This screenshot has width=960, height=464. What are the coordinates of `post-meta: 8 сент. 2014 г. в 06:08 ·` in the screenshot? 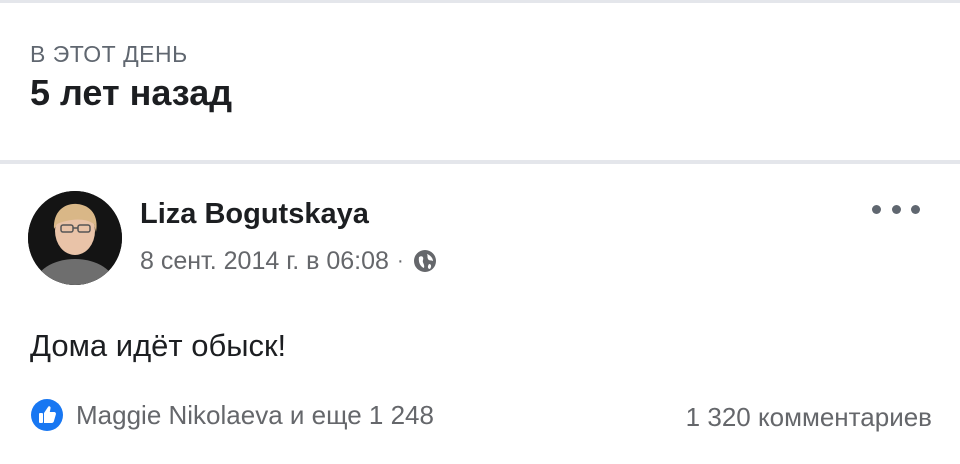 It's located at (289, 261).